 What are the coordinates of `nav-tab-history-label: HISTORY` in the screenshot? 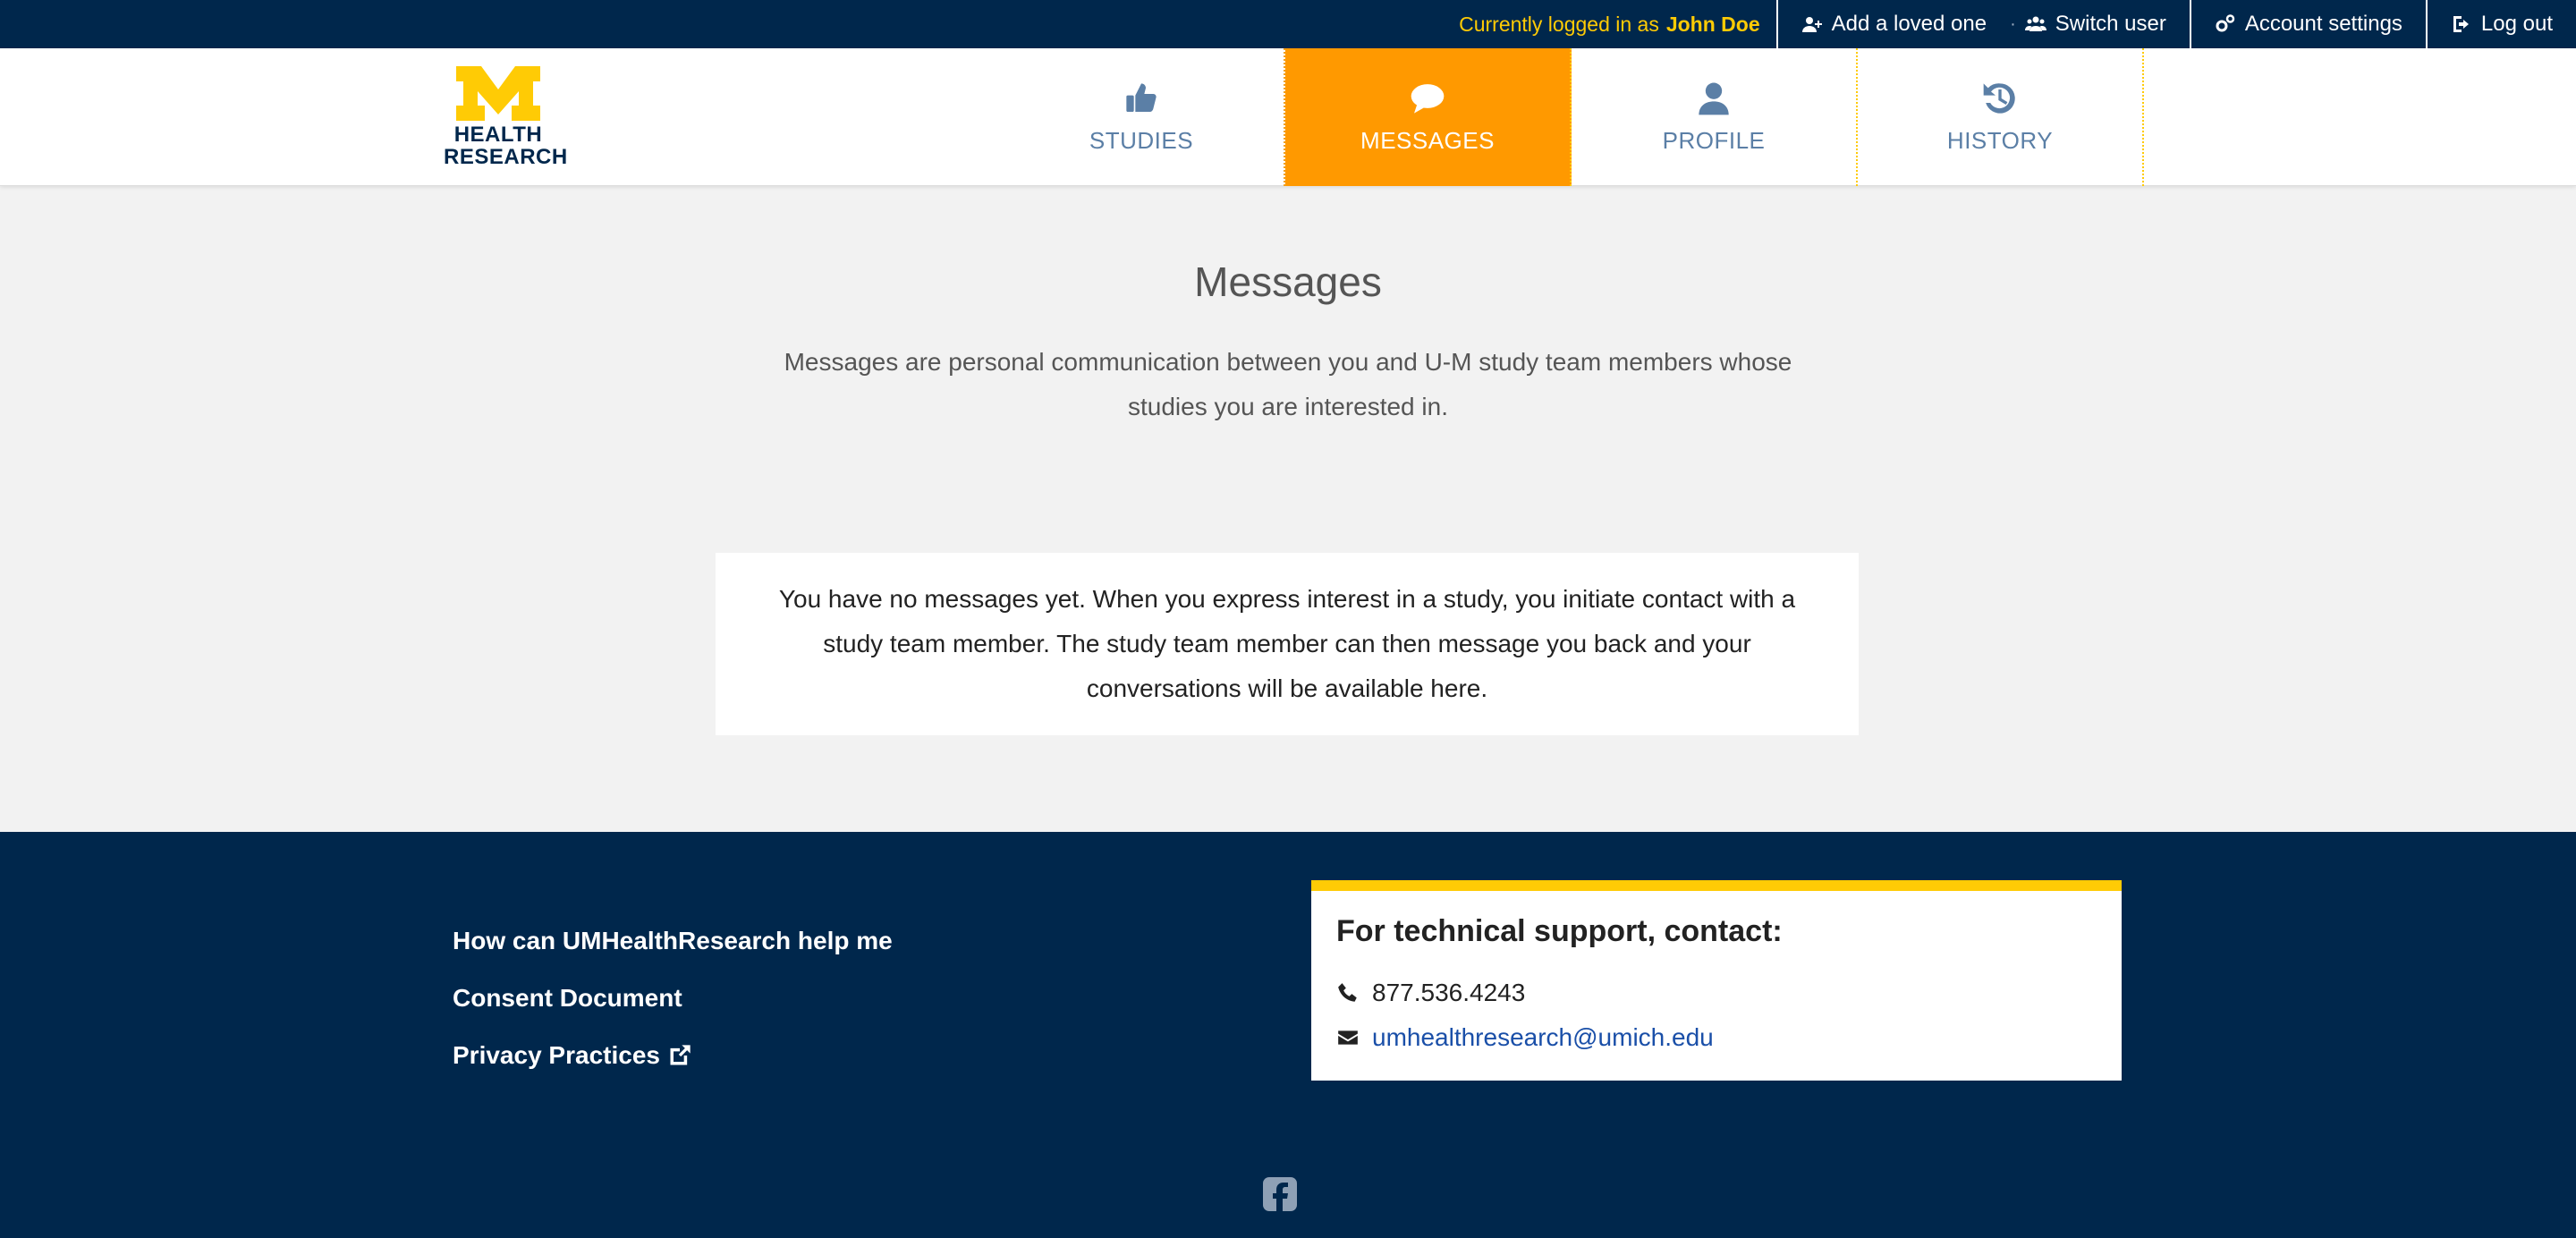 It's located at (2000, 140).